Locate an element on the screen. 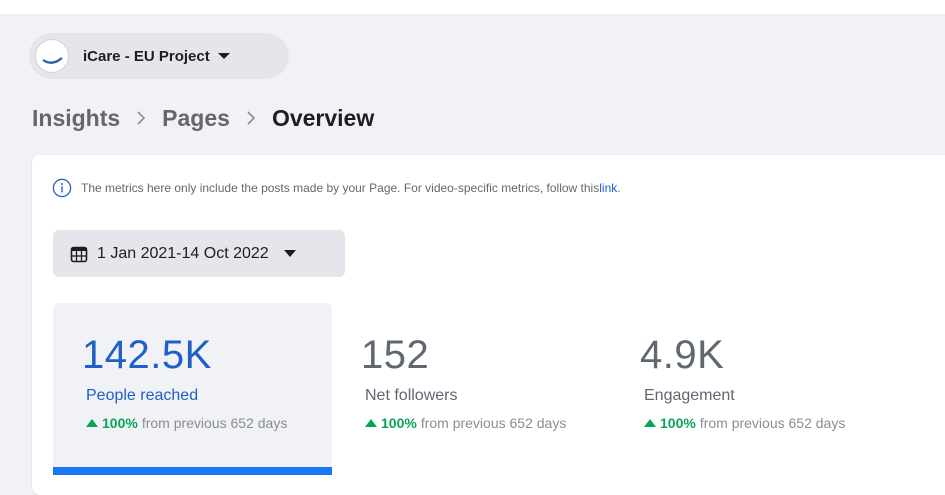 Image resolution: width=945 pixels, height=495 pixels. breadcrumb-current-overview: Overview is located at coordinates (323, 117).